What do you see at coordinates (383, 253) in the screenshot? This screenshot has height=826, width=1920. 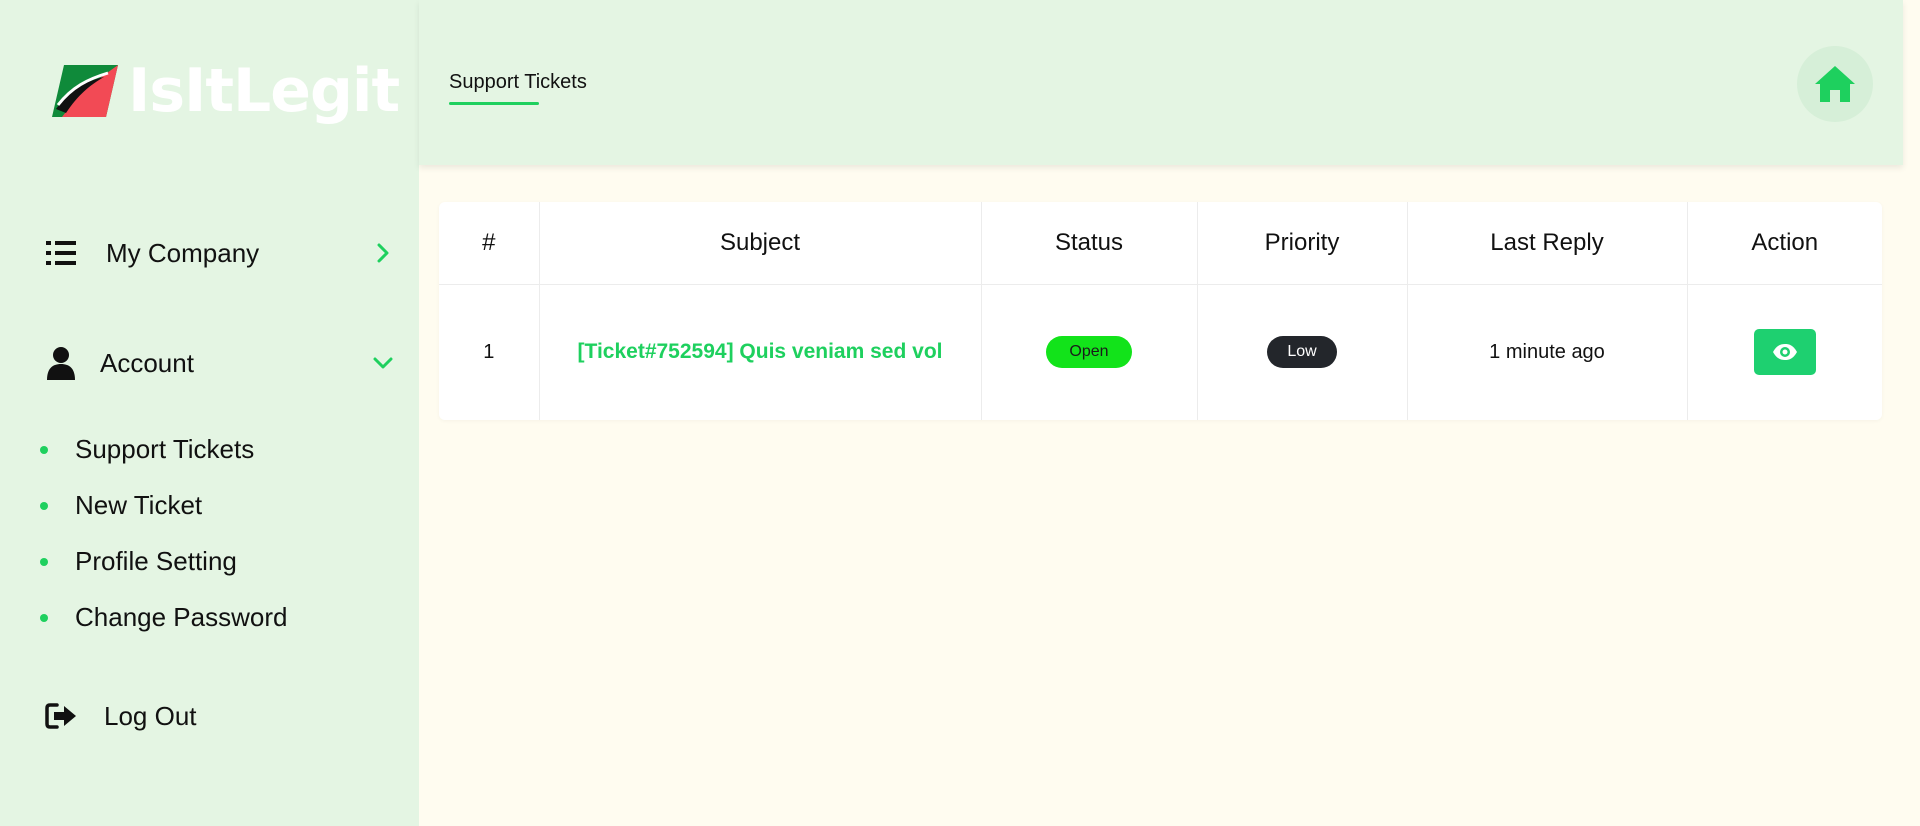 I see `chevron-right-icon` at bounding box center [383, 253].